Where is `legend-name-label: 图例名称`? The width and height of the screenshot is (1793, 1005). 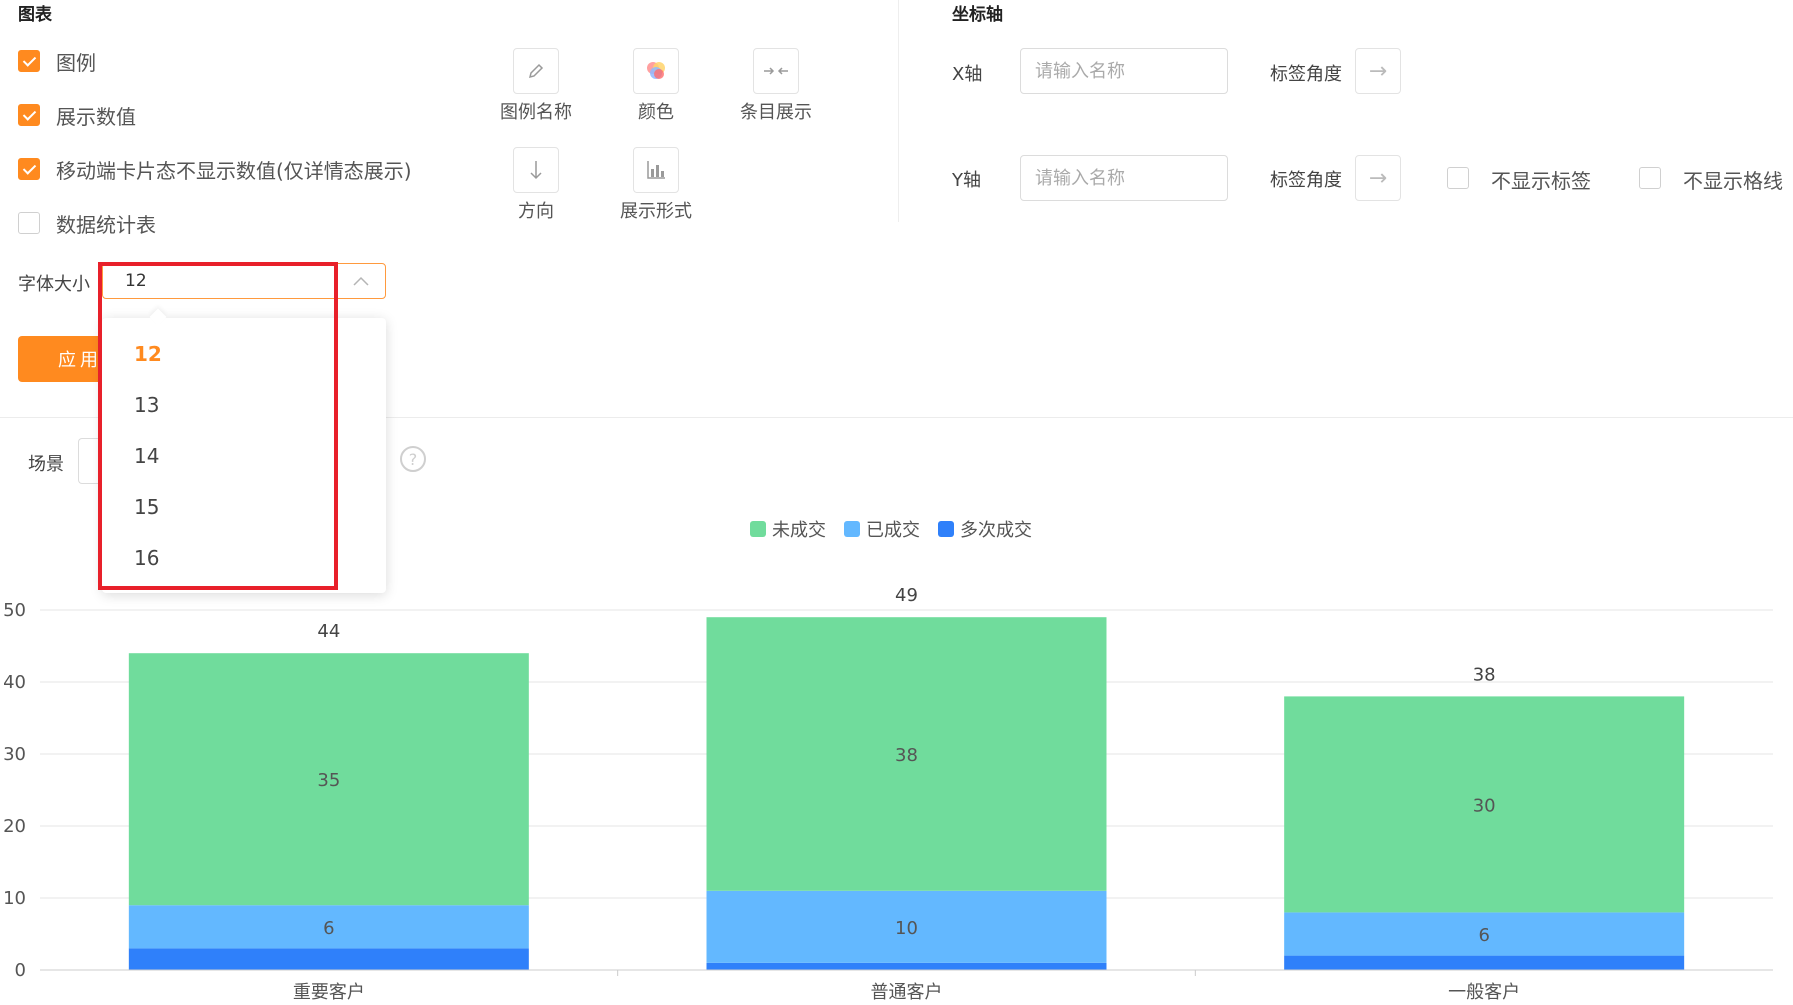
legend-name-label: 图例名称 is located at coordinates (536, 112).